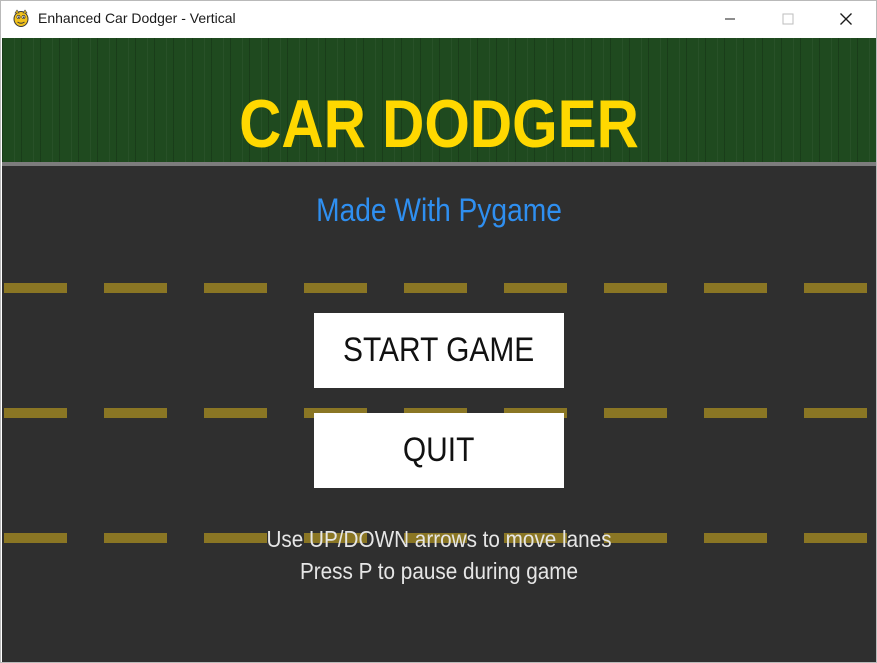 Image resolution: width=877 pixels, height=663 pixels. I want to click on maximize-button, so click(788, 19).